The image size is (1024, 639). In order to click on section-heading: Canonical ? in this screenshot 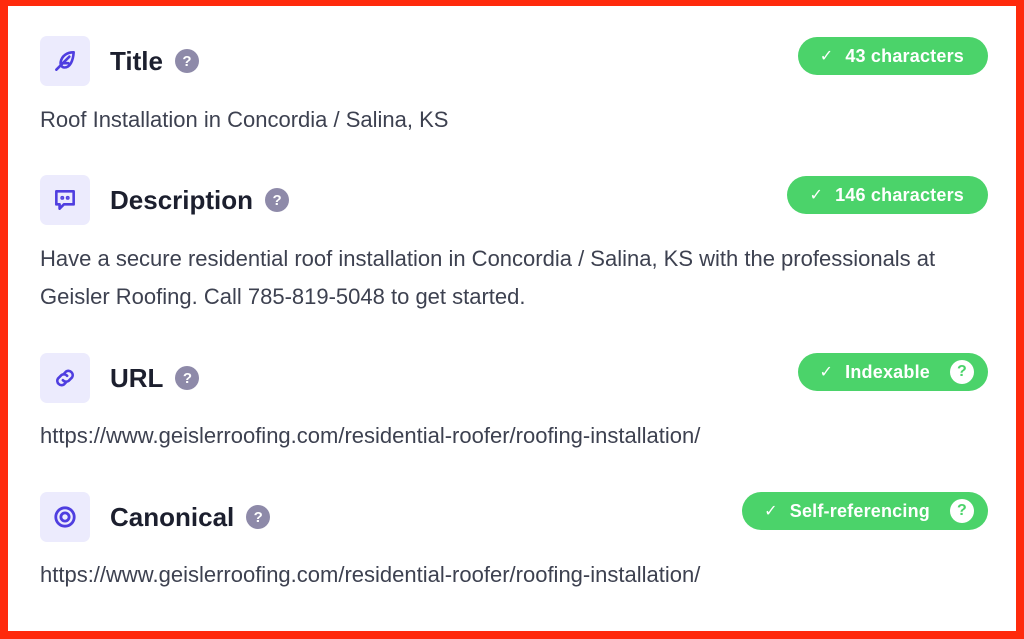, I will do `click(190, 517)`.